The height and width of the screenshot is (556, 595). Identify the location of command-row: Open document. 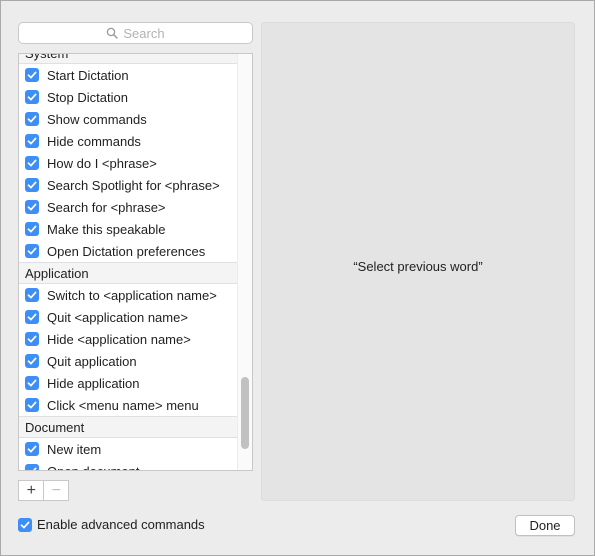
(128, 465).